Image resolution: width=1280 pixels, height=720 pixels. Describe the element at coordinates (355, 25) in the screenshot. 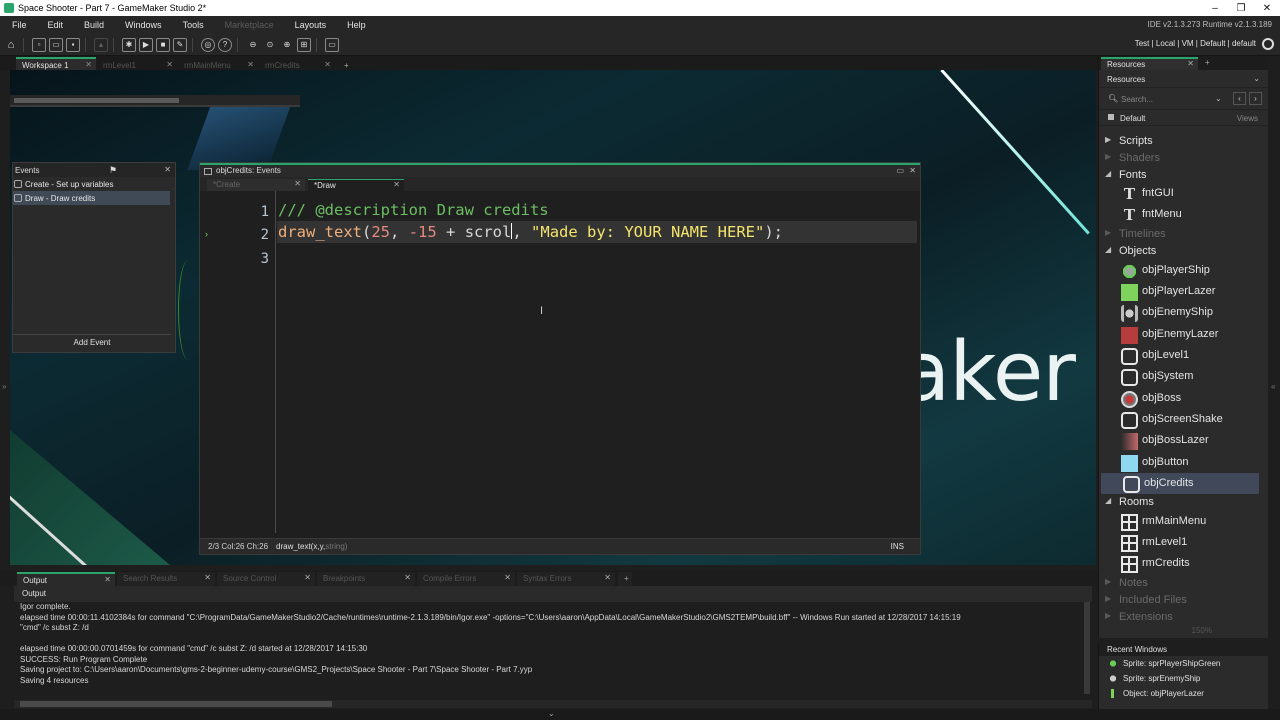

I see `menu-help: Help` at that location.